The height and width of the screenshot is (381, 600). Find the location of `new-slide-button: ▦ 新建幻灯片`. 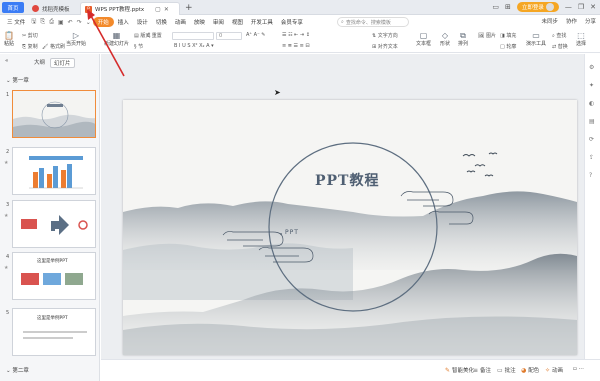

new-slide-button: ▦ 新建幻灯片 is located at coordinates (116, 39).